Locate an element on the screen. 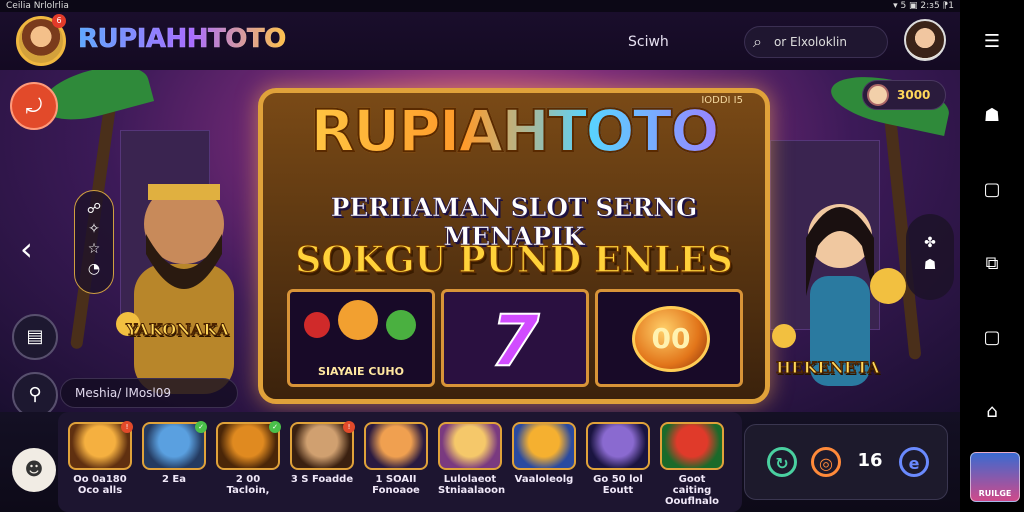 The width and height of the screenshot is (1024, 512). lucky-seven: 7 is located at coordinates (515, 341).